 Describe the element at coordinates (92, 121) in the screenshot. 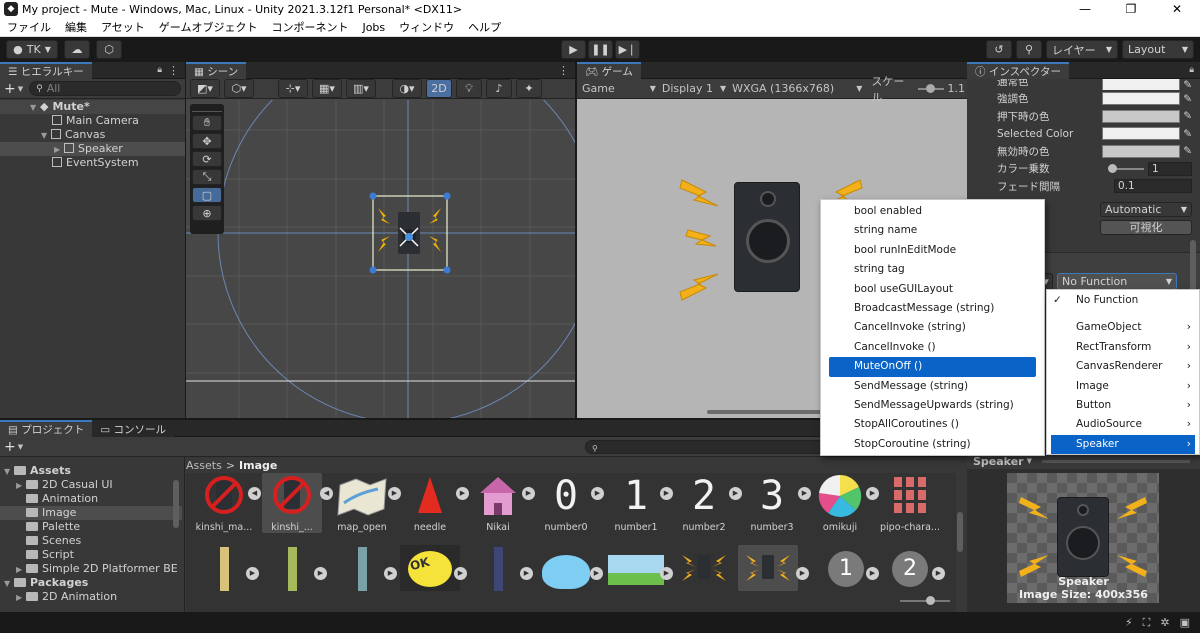

I see `hierarchy-item-main-camera: Main Camera` at that location.